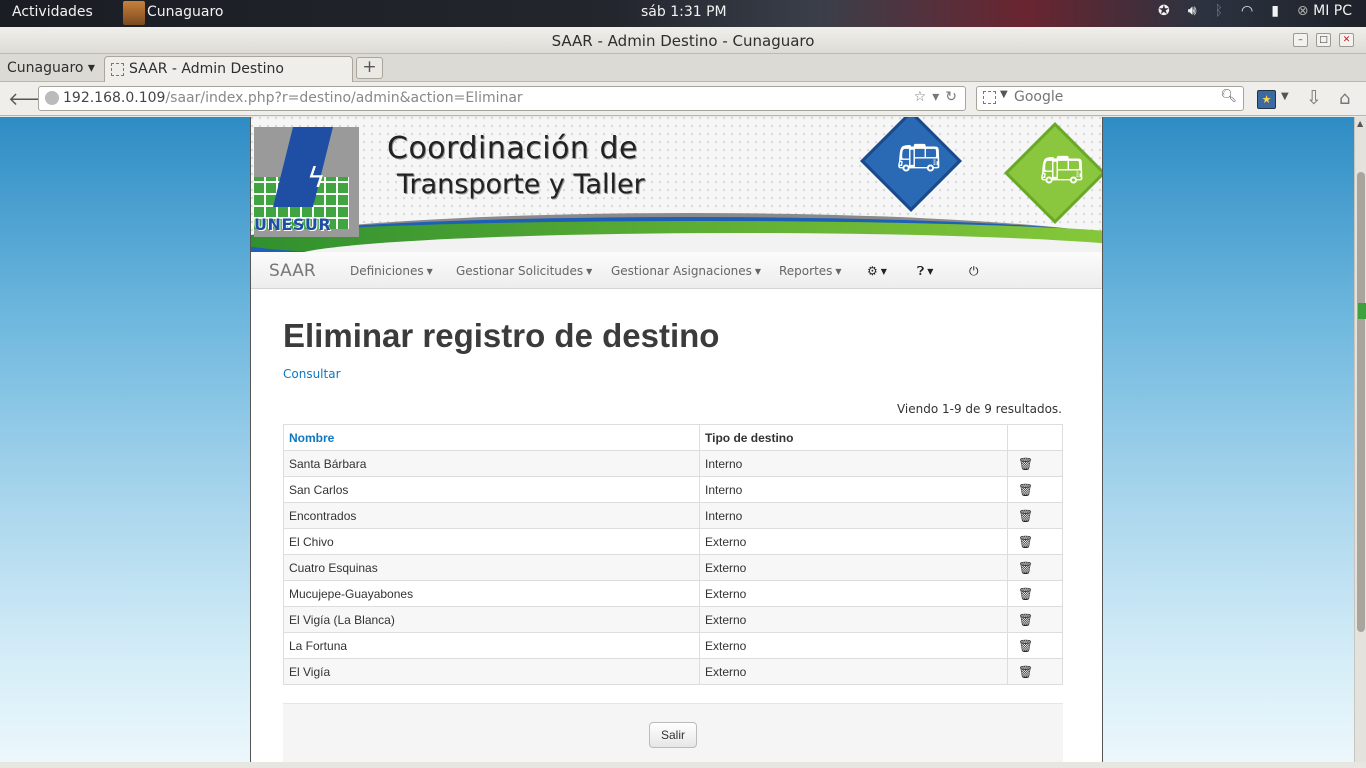  Describe the element at coordinates (1228, 96) in the screenshot. I see `search-icon: 🔍︎` at that location.